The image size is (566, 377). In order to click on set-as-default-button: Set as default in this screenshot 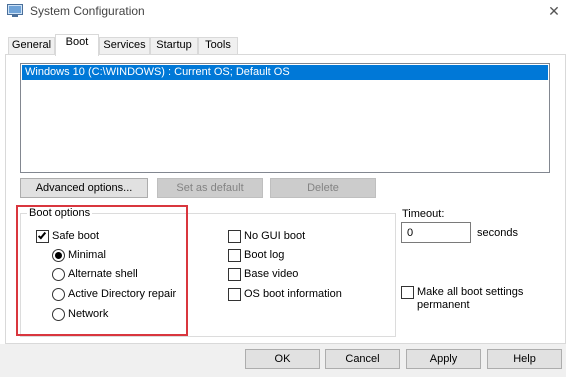, I will do `click(210, 188)`.